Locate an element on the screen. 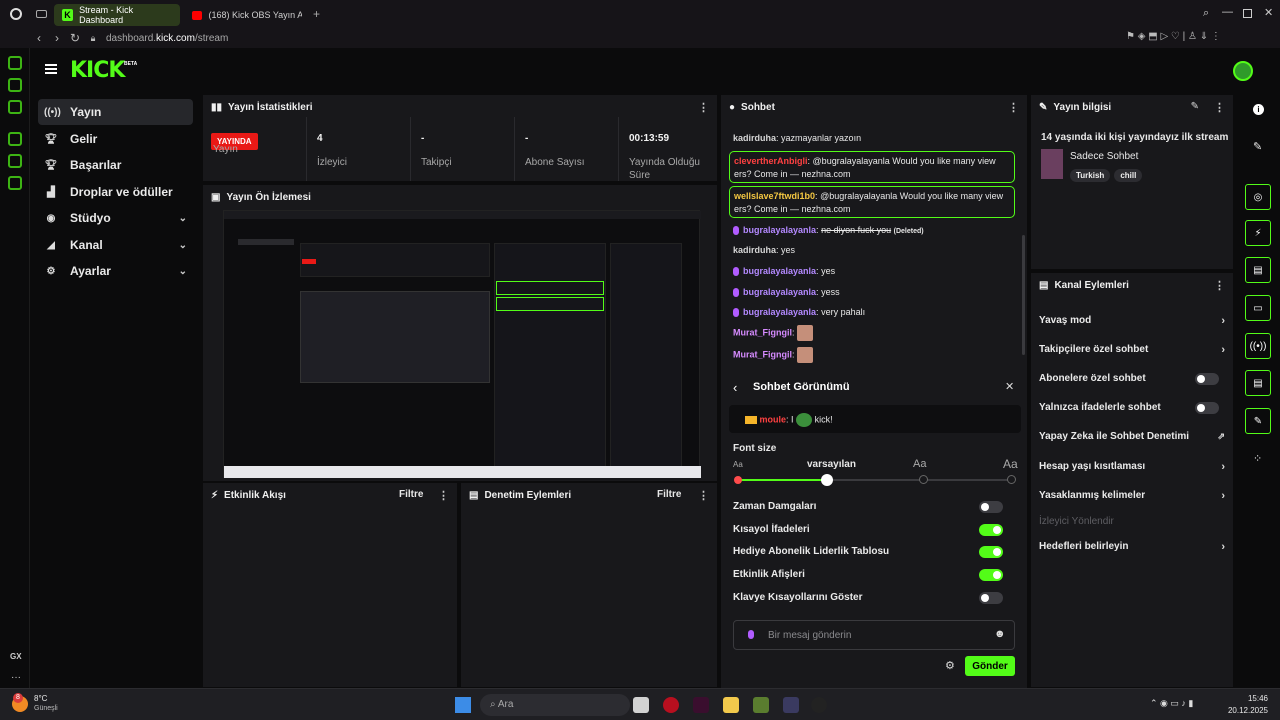 The width and height of the screenshot is (1280, 720). more-icon: ··· is located at coordinates (16, 677).